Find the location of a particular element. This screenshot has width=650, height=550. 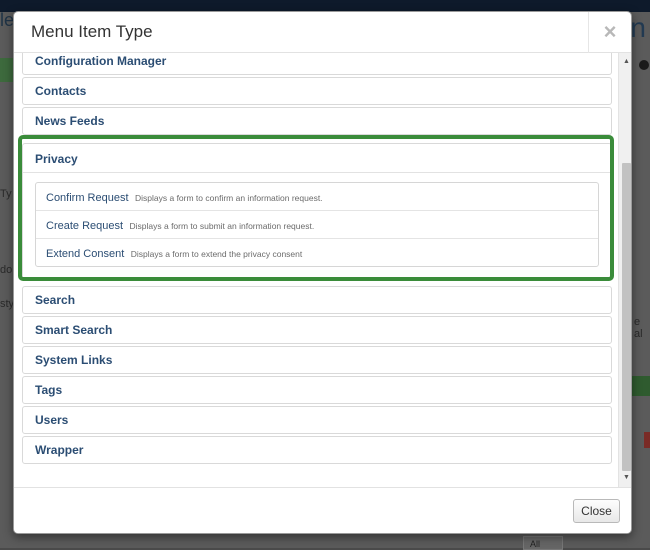

list-item-label: Wrapper is located at coordinates (59, 450).